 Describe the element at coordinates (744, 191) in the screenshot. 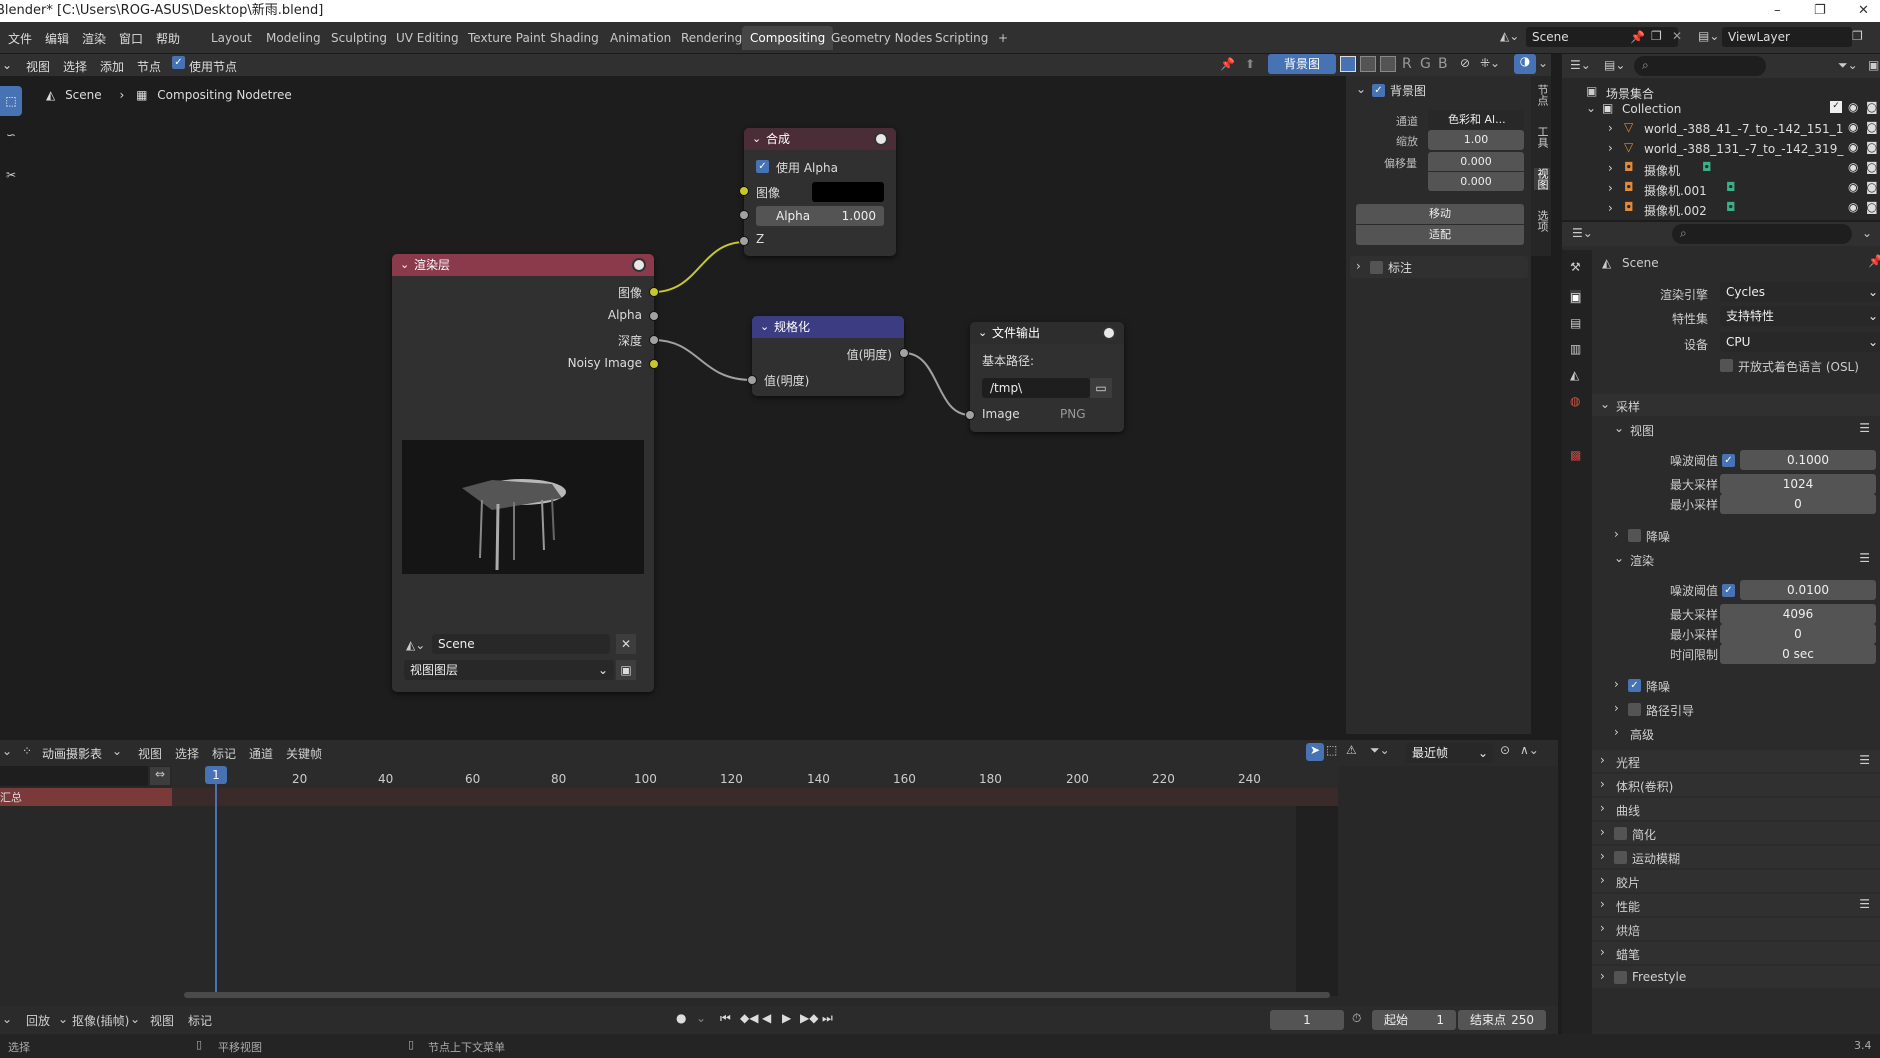

I see `image-input-socket` at that location.